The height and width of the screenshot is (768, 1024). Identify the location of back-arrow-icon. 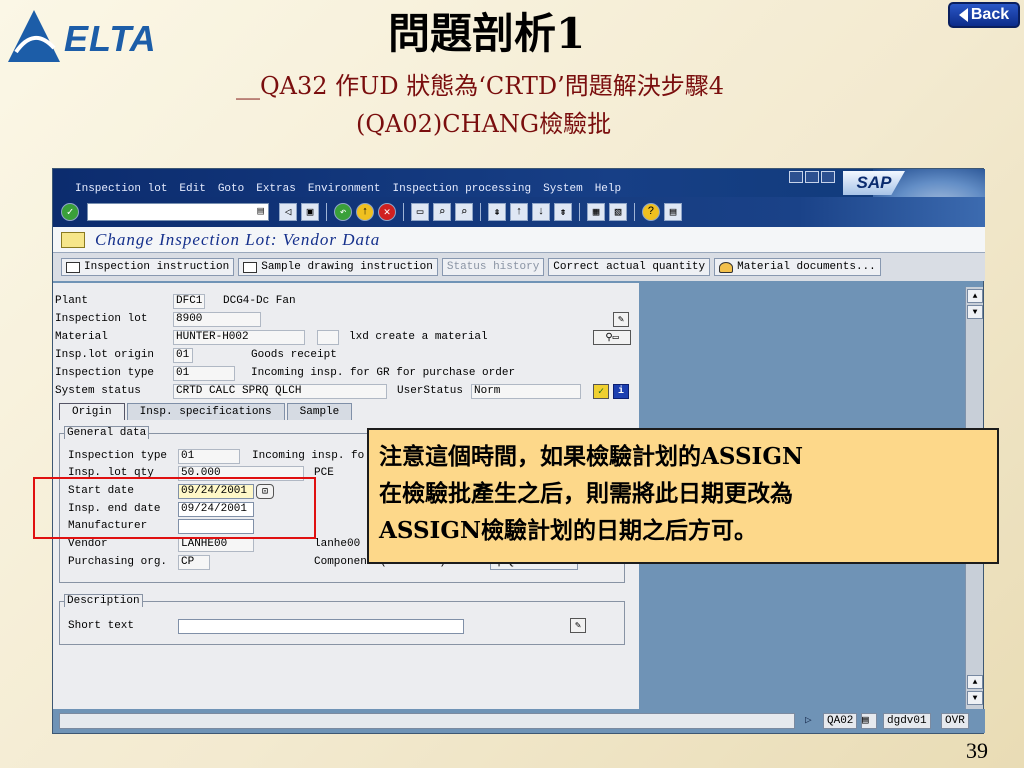
(963, 15).